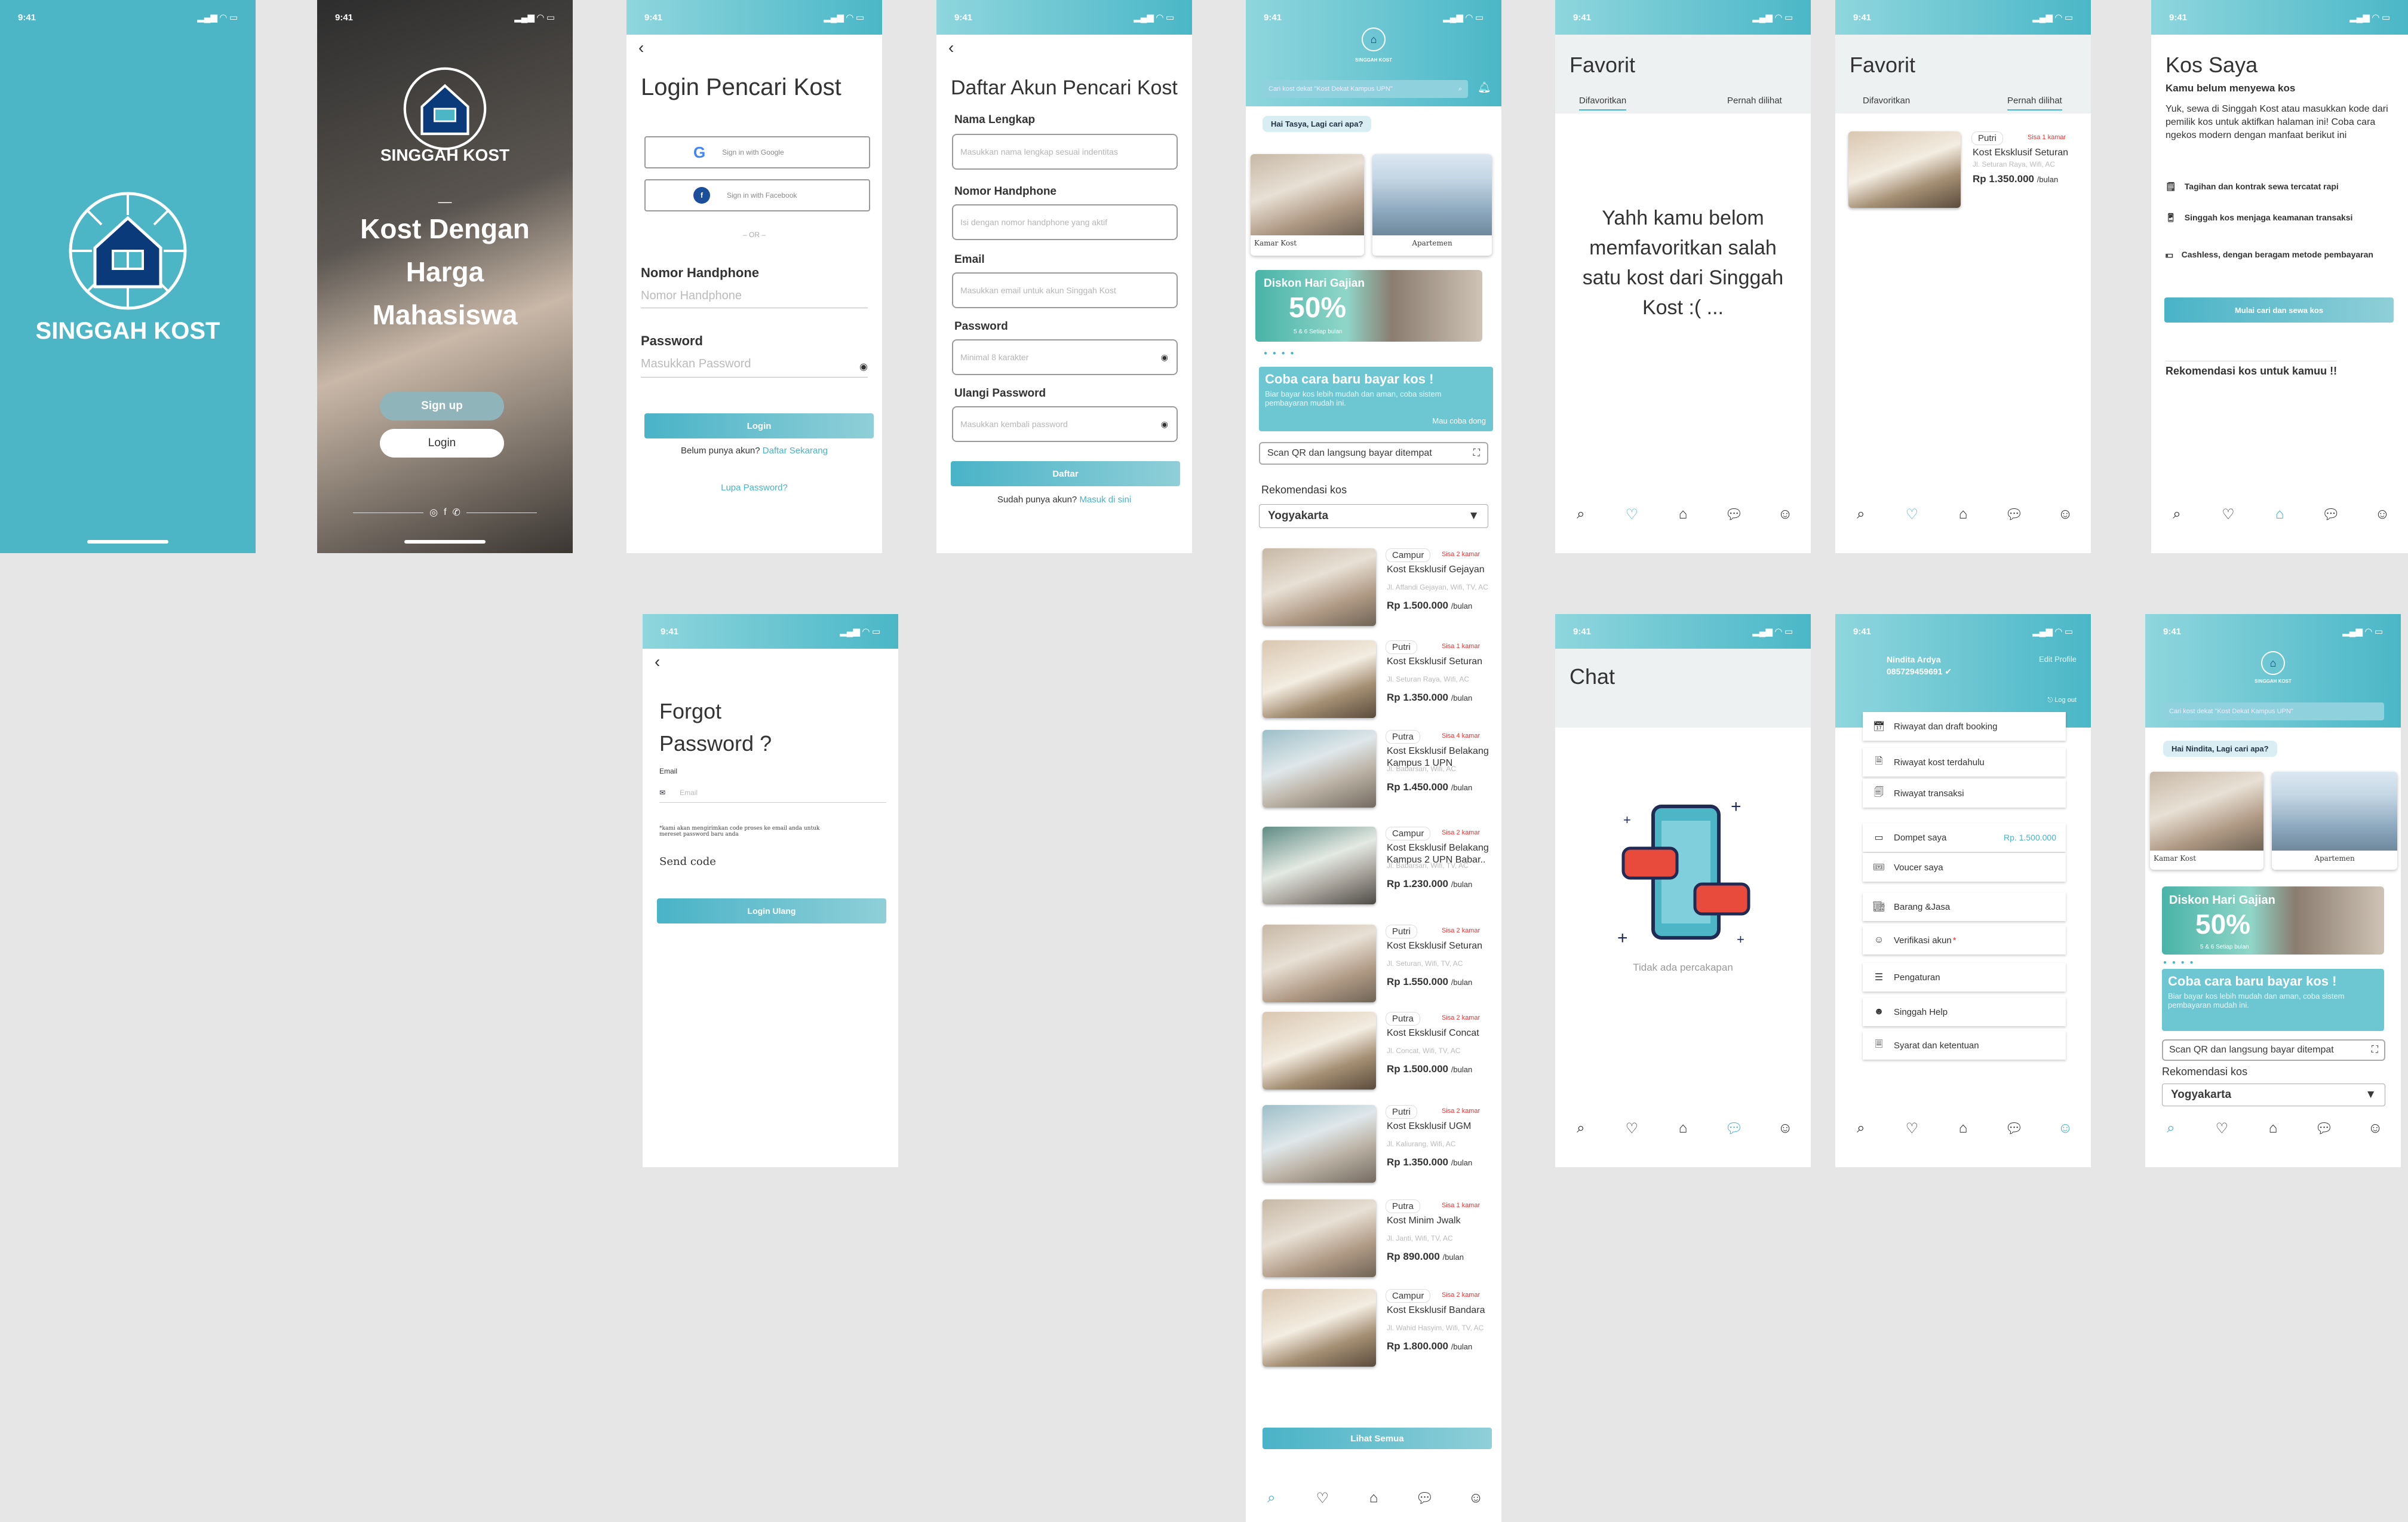  What do you see at coordinates (1484, 87) in the screenshot?
I see `bell-icon: 🔔︎` at bounding box center [1484, 87].